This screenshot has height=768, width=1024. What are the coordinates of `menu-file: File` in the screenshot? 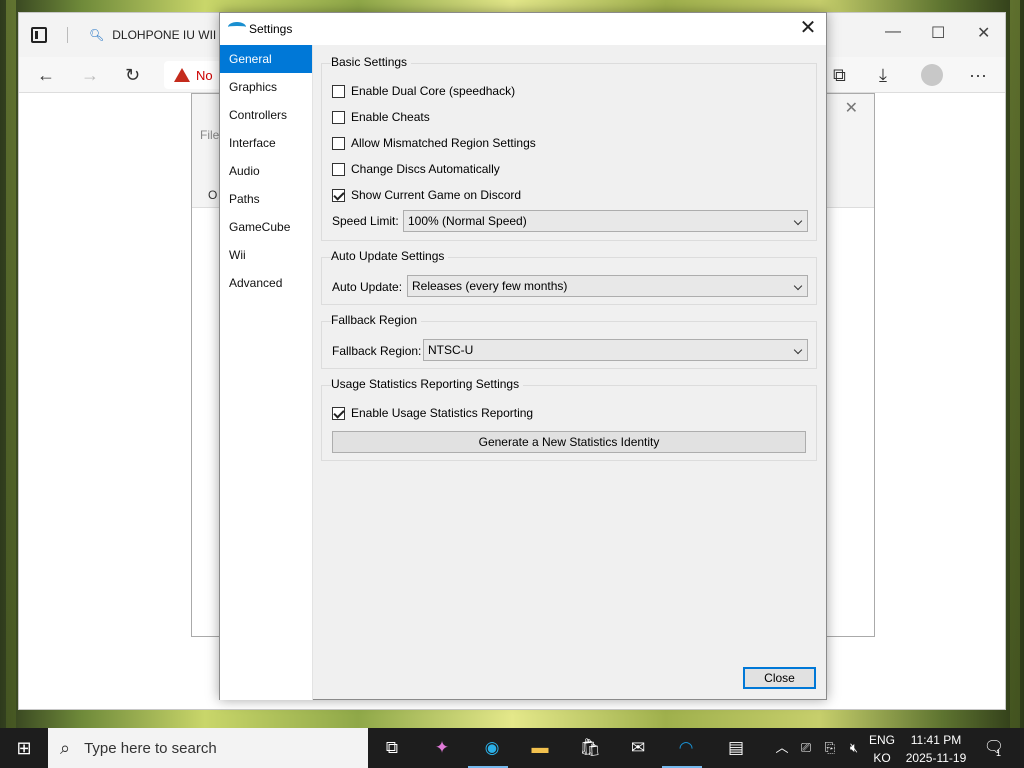 It's located at (209, 135).